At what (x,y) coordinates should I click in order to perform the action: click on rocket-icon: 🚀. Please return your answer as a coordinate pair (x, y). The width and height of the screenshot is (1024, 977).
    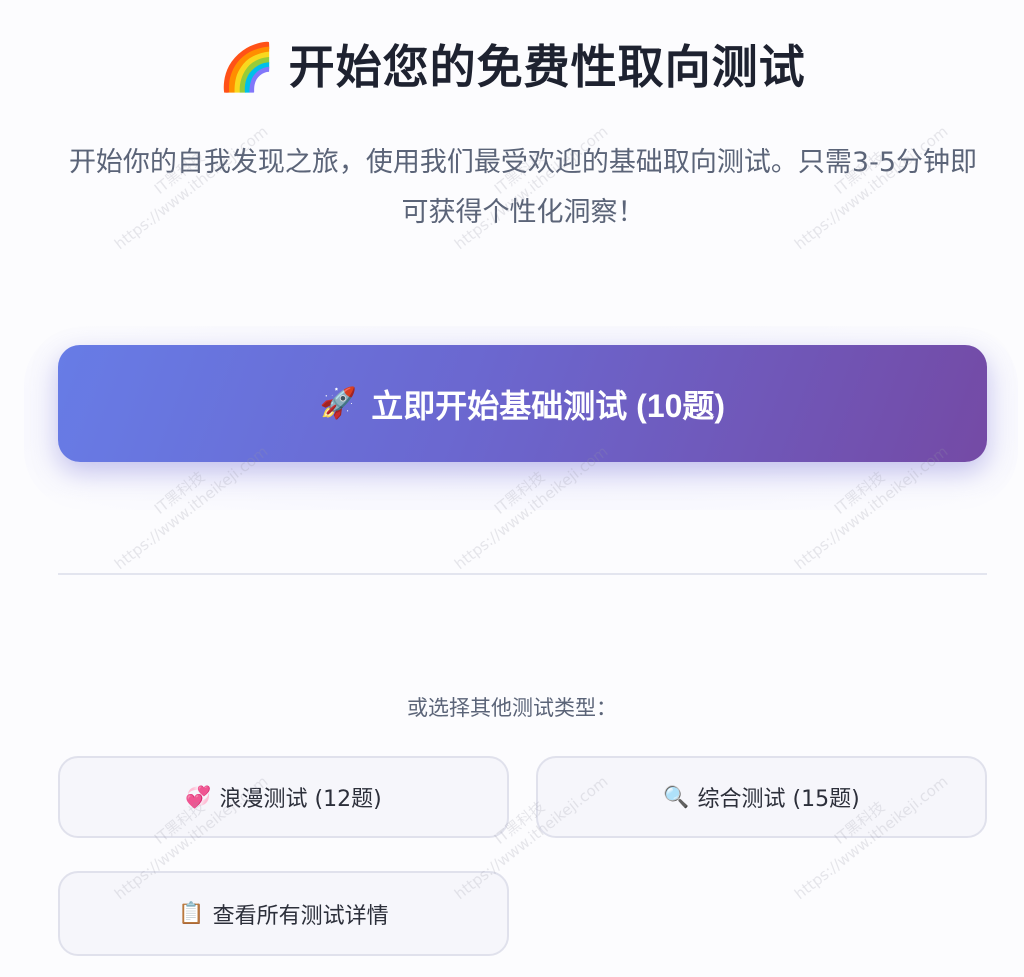
    Looking at the image, I should click on (338, 403).